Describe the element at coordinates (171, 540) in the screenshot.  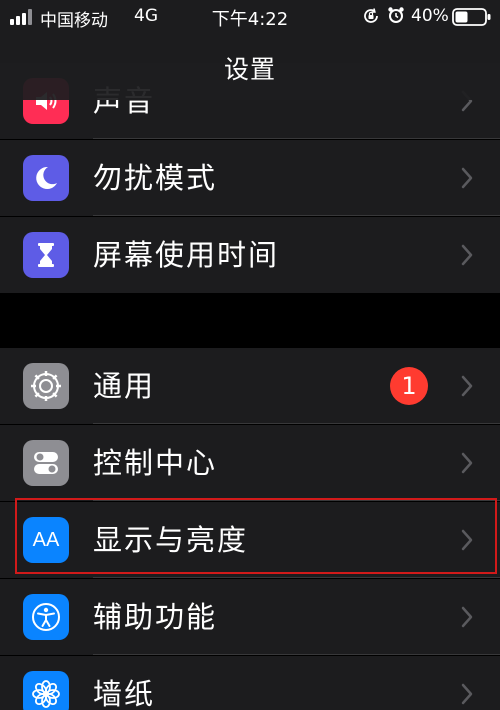
I see `display-brightness-label: 显示与亮度` at that location.